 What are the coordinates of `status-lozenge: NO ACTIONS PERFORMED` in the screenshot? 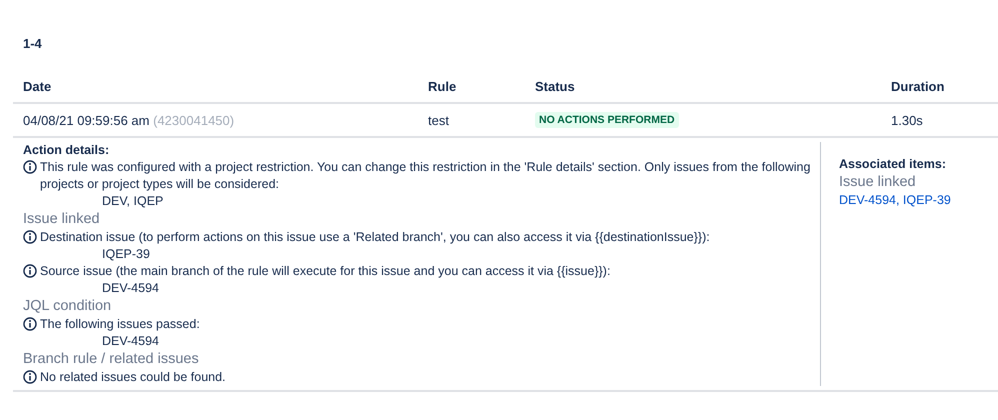 It's located at (607, 120).